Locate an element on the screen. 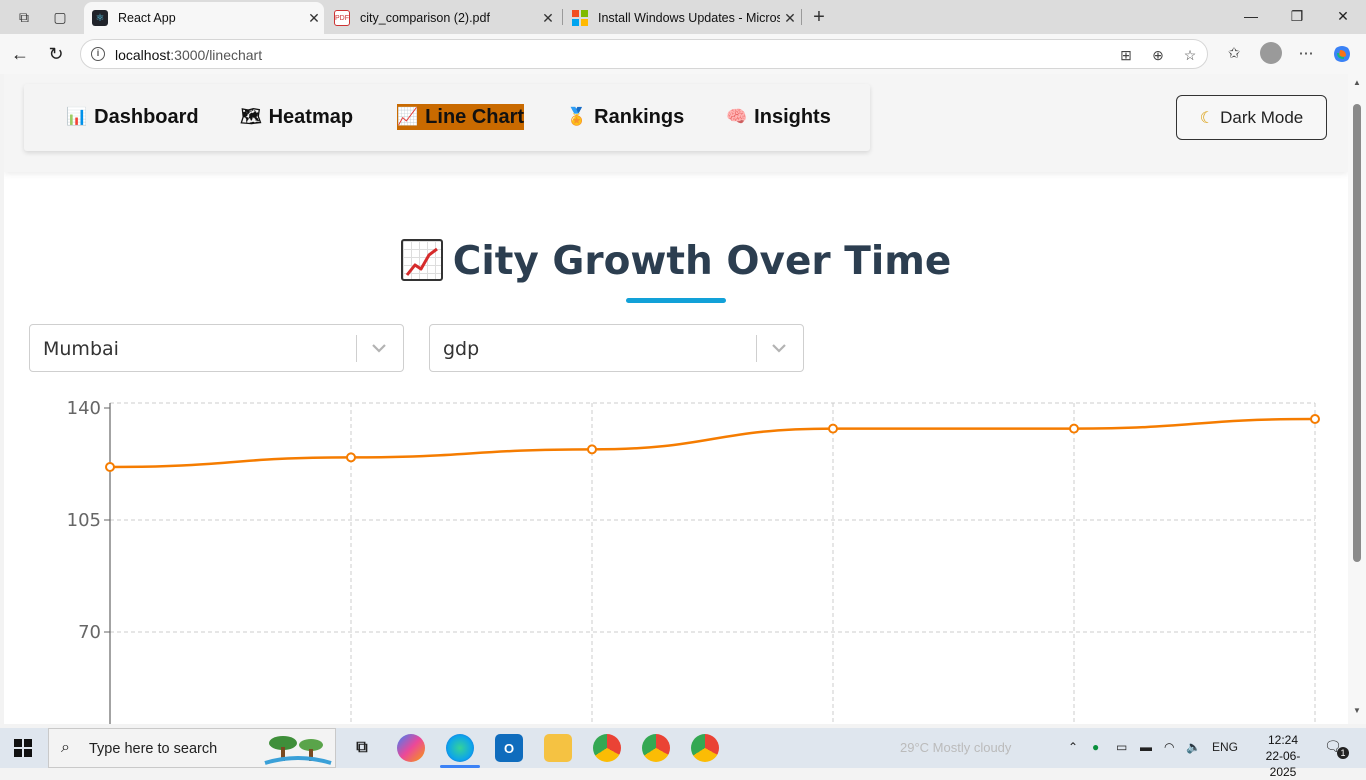  favorite-star-icon: ☆ is located at coordinates (1190, 55).